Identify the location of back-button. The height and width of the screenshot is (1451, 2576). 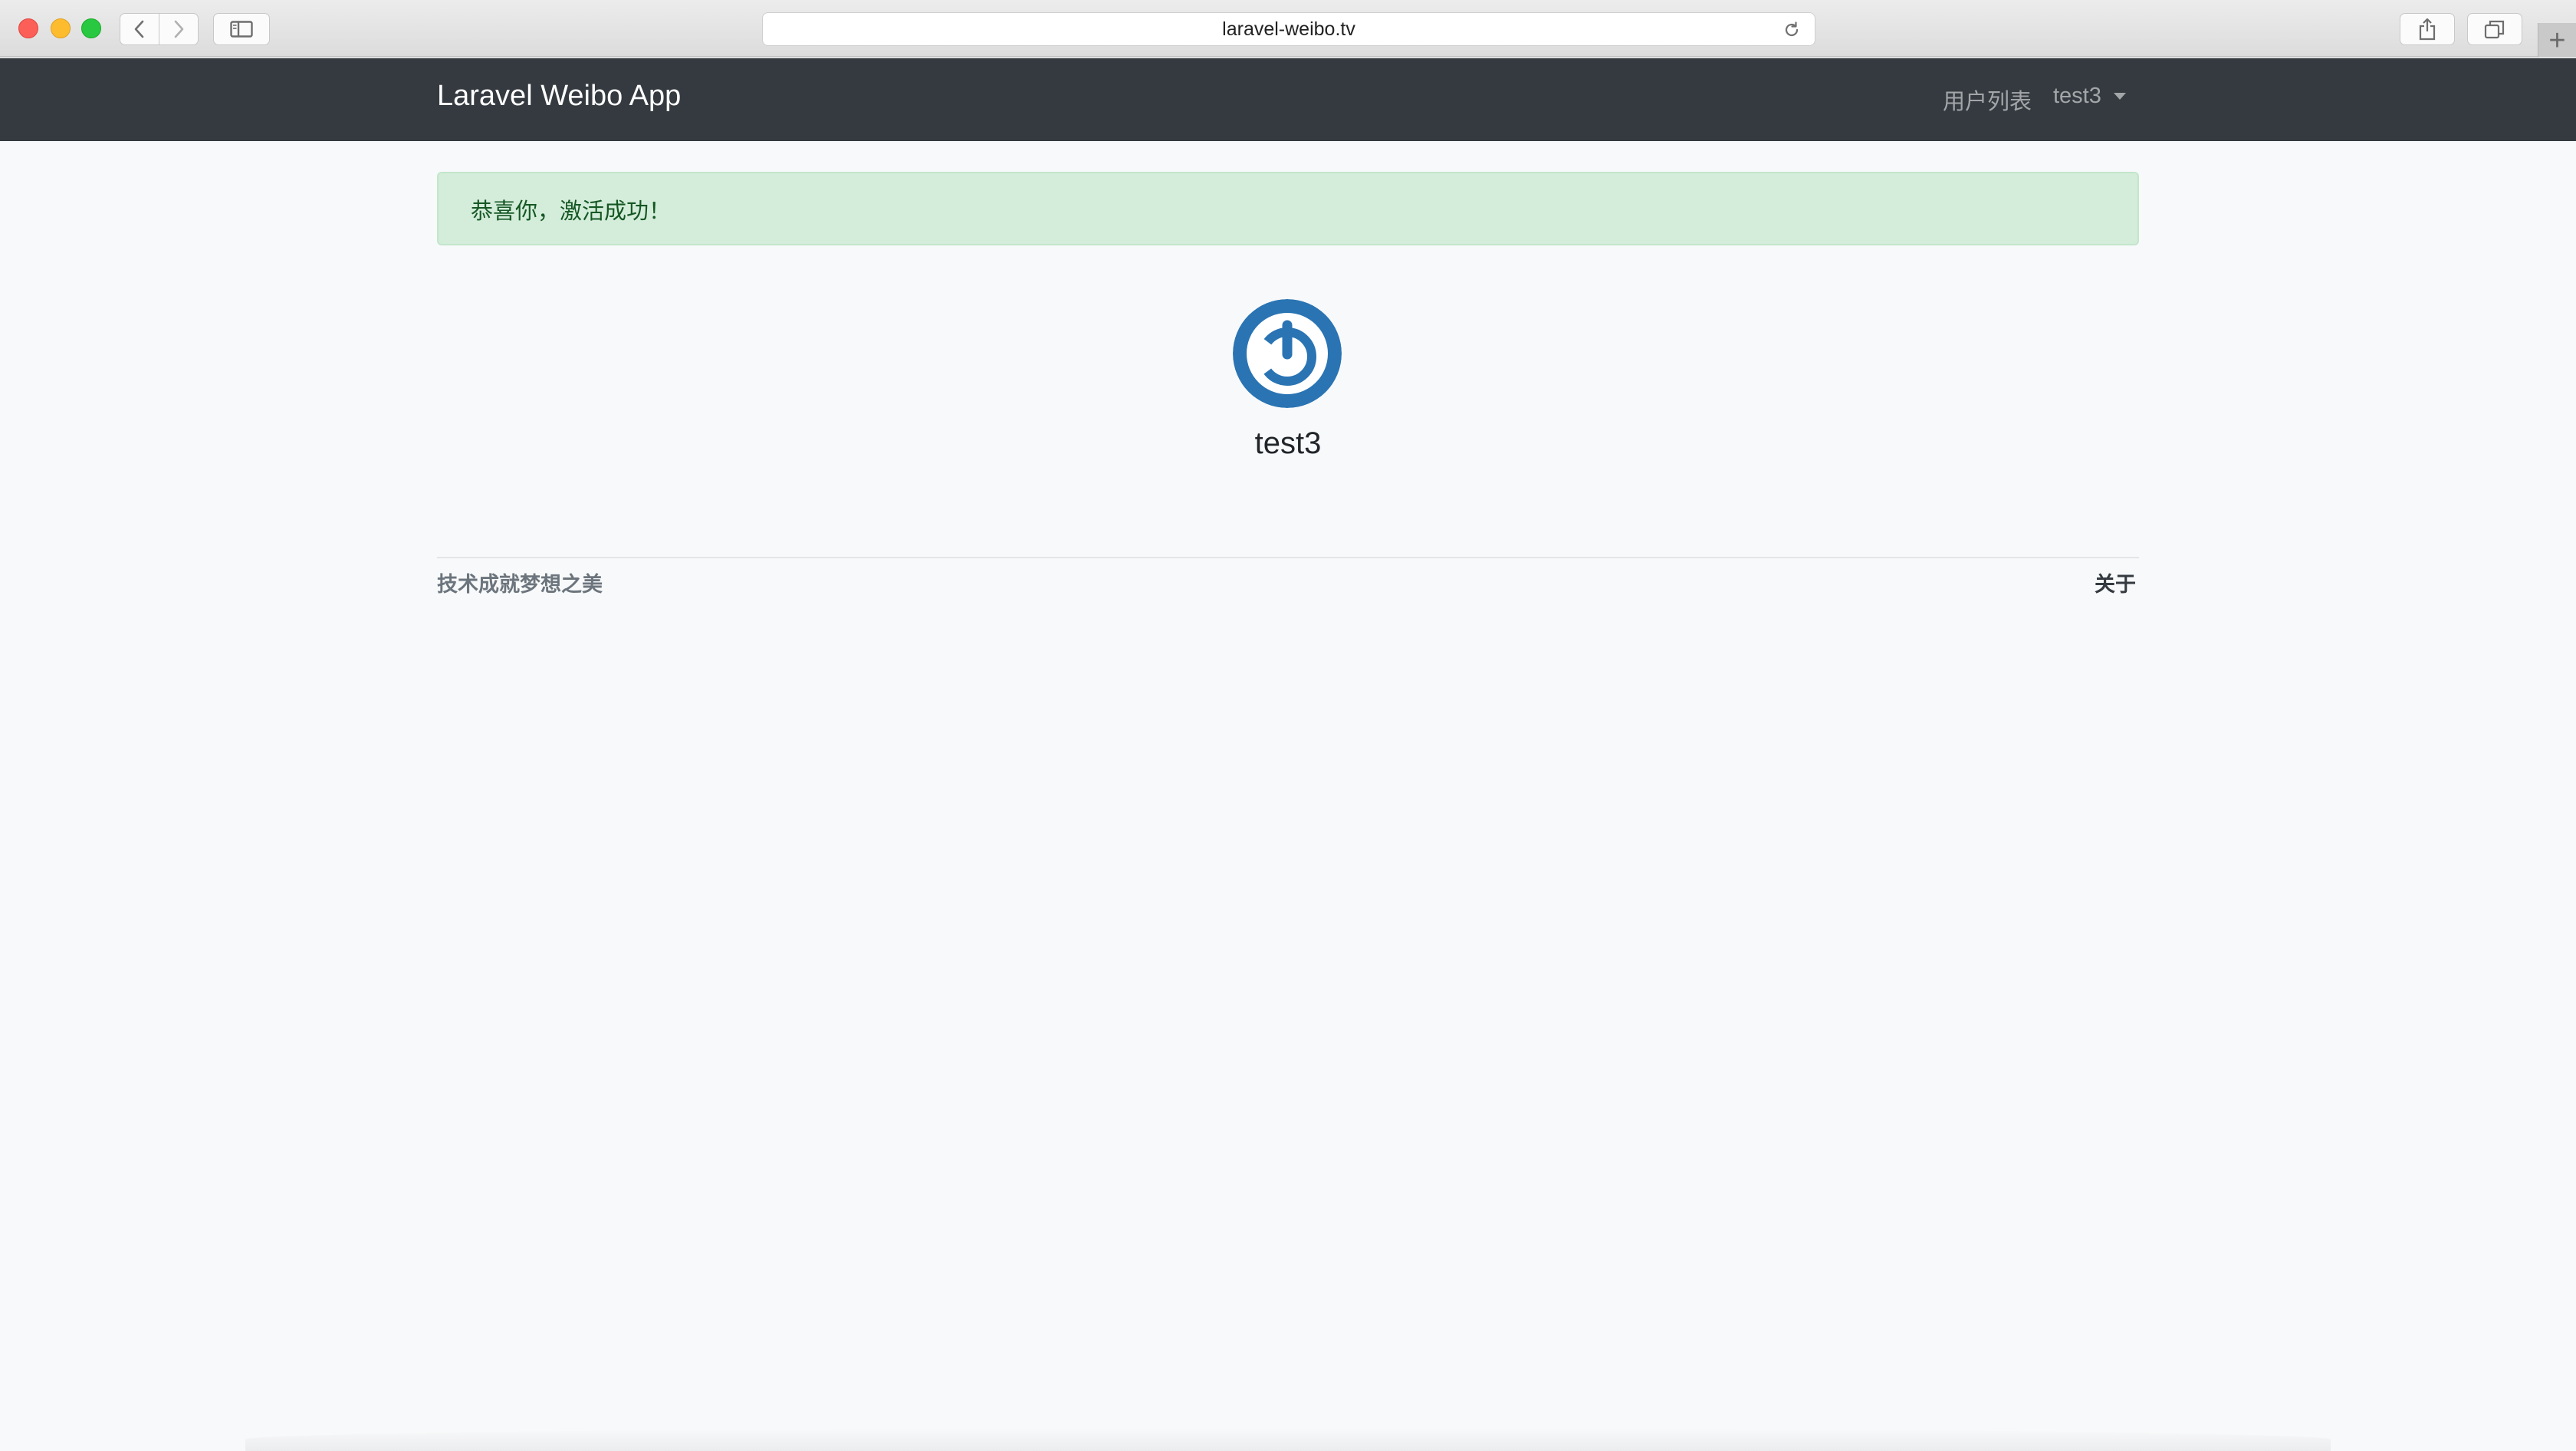
(139, 29).